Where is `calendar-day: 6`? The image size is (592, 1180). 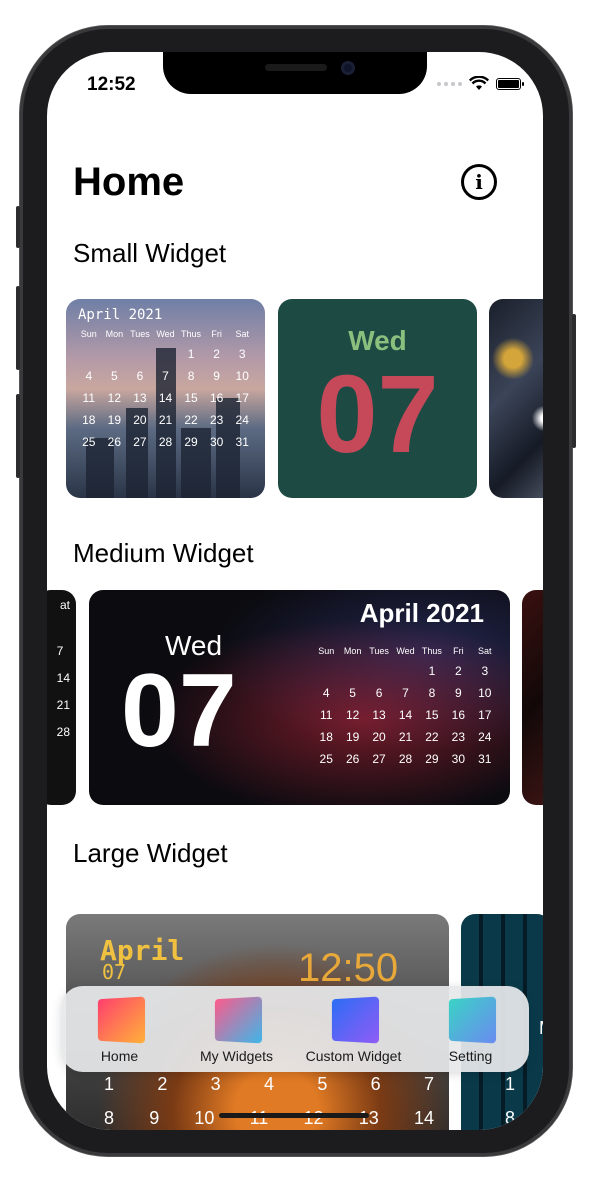
calendar-day: 6 is located at coordinates (379, 693).